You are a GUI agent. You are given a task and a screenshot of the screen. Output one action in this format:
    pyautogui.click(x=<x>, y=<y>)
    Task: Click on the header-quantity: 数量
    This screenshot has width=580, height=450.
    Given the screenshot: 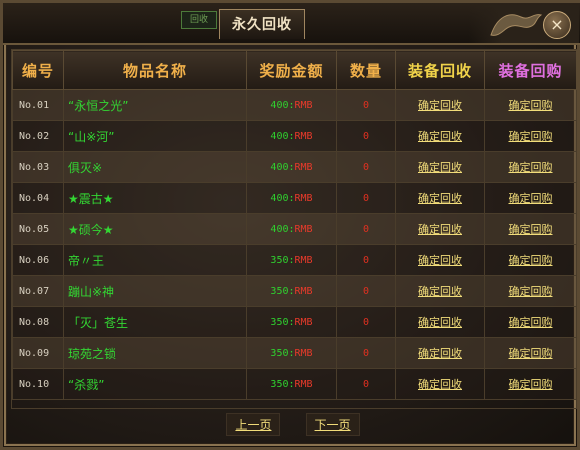 What is the action you would take?
    pyautogui.click(x=366, y=70)
    